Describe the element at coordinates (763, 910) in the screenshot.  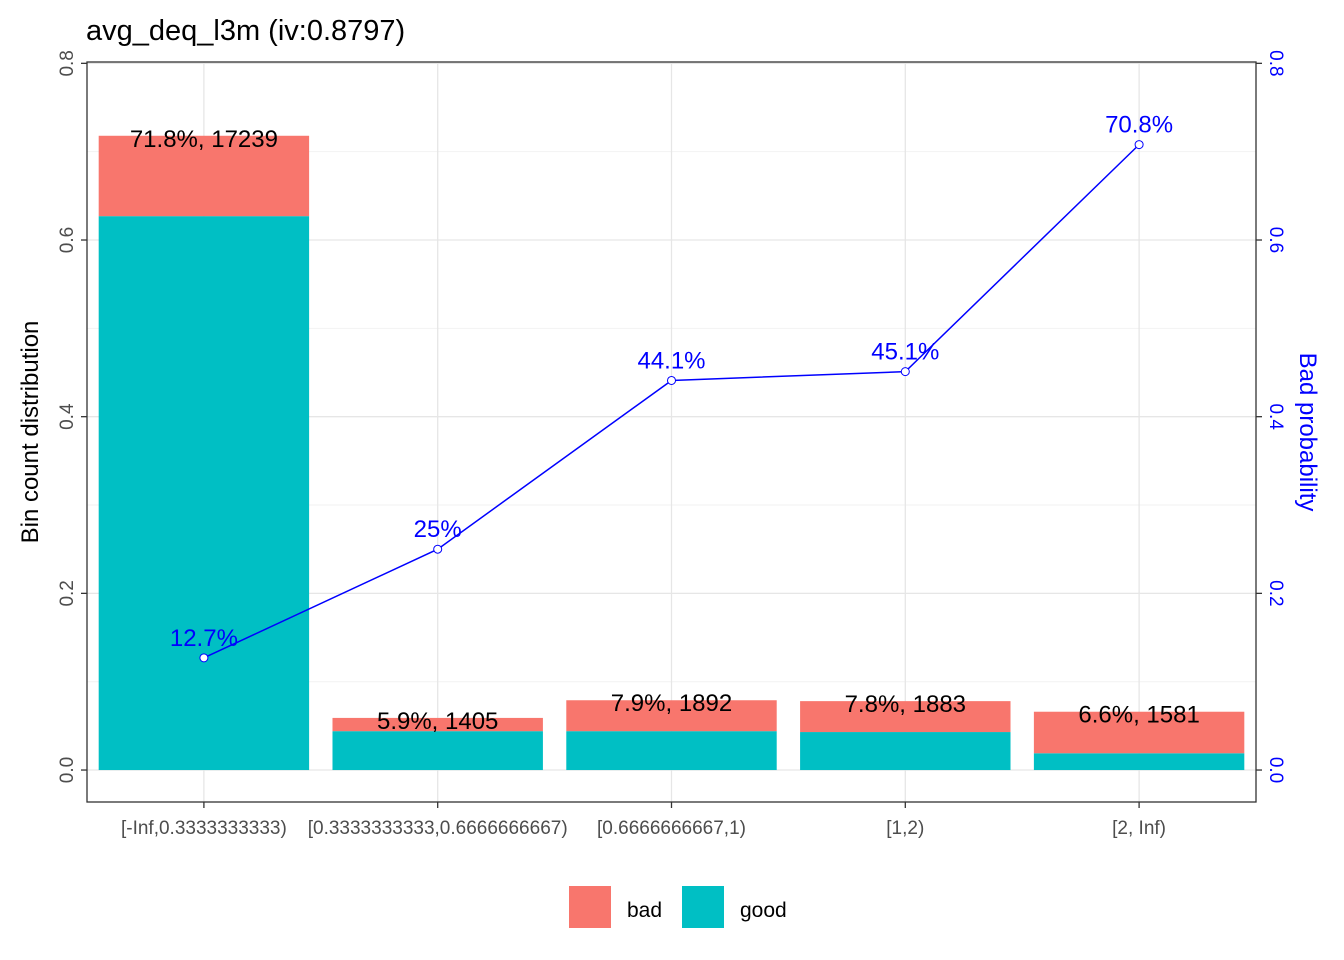
I see `legend-label-good: good` at that location.